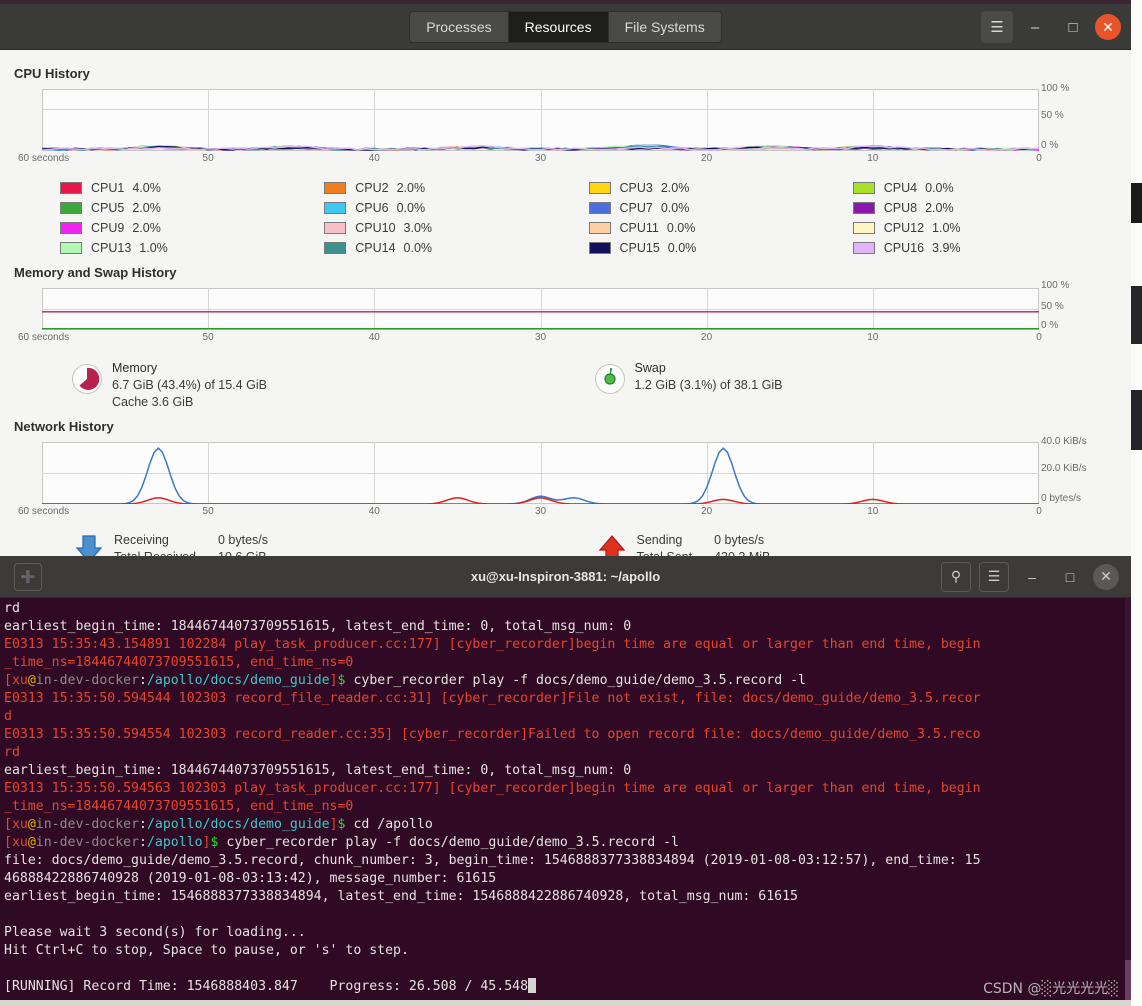  What do you see at coordinates (1070, 577) in the screenshot?
I see `terminal-maximize-icon: □` at bounding box center [1070, 577].